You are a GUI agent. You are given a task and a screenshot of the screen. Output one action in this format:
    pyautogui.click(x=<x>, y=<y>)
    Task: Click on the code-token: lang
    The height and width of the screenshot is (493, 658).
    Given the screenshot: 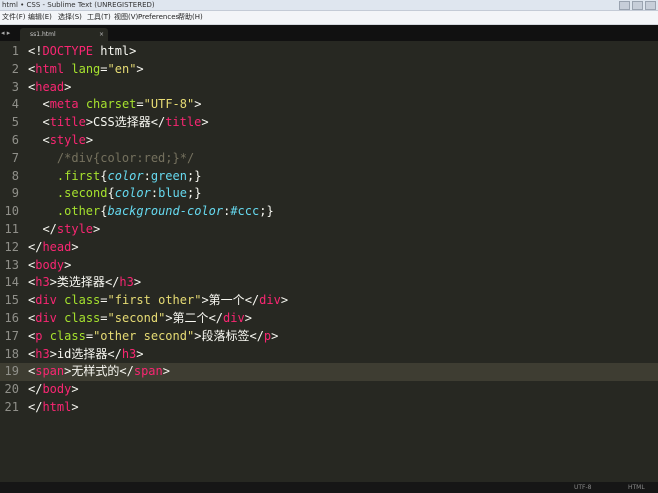 What is the action you would take?
    pyautogui.click(x=86, y=68)
    